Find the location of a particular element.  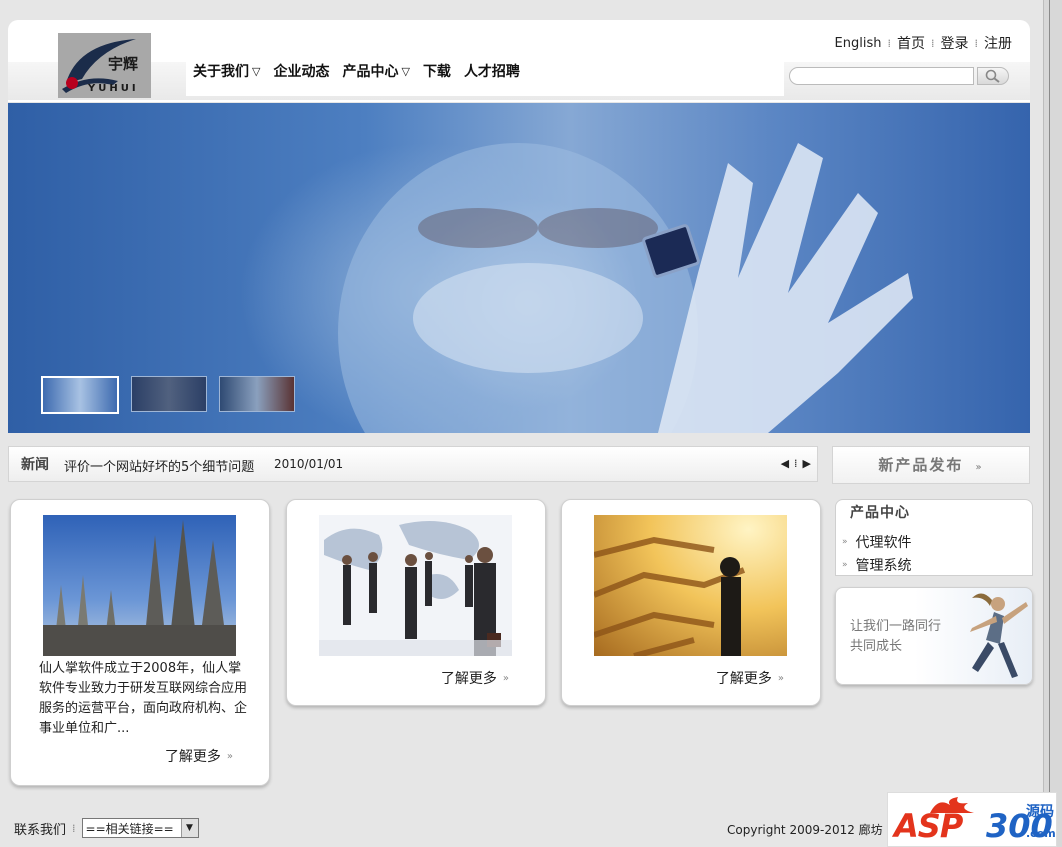

top-links: English ⁞ 首页 ⁞ 登录 ⁞ 注册 is located at coordinates (923, 43).